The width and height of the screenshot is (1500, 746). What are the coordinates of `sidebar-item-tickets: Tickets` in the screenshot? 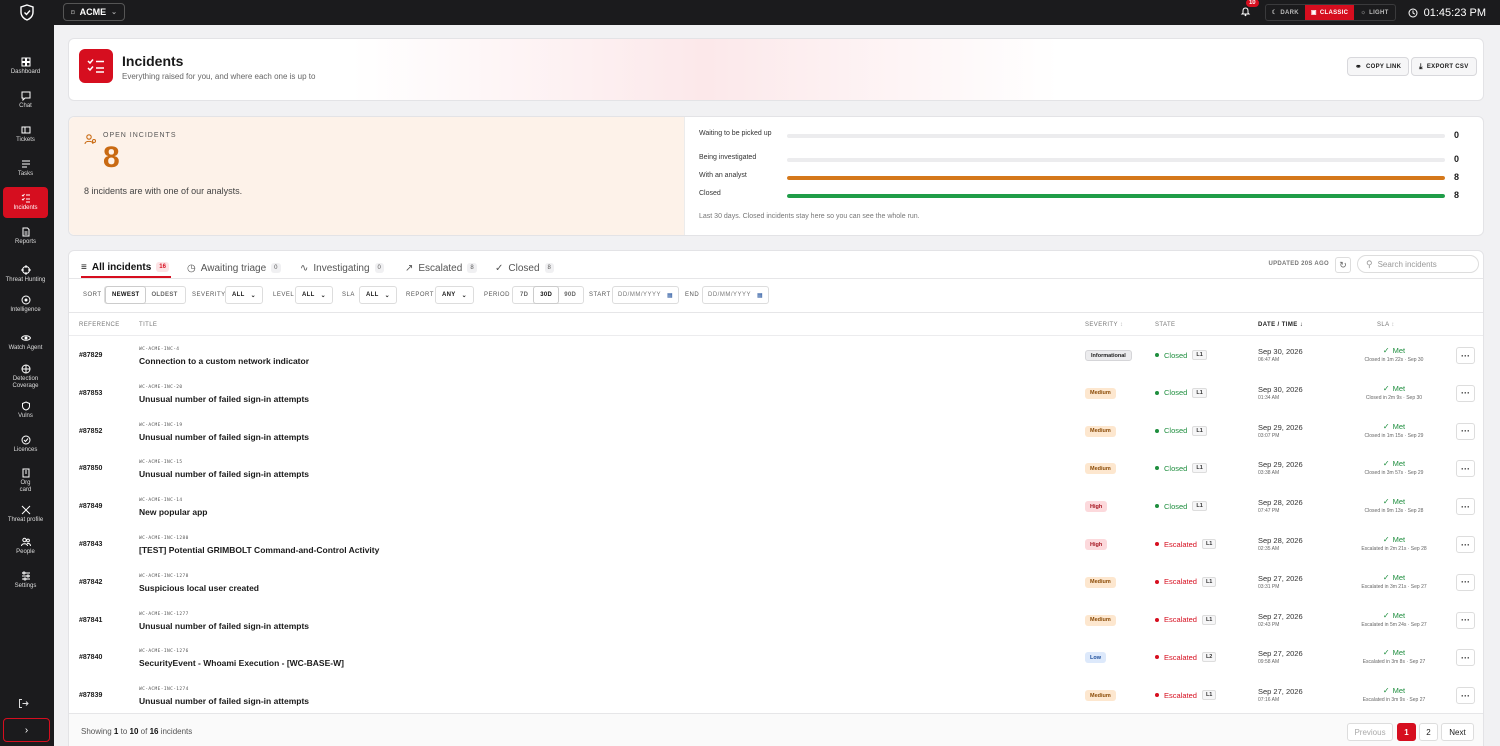 It's located at (25, 134).